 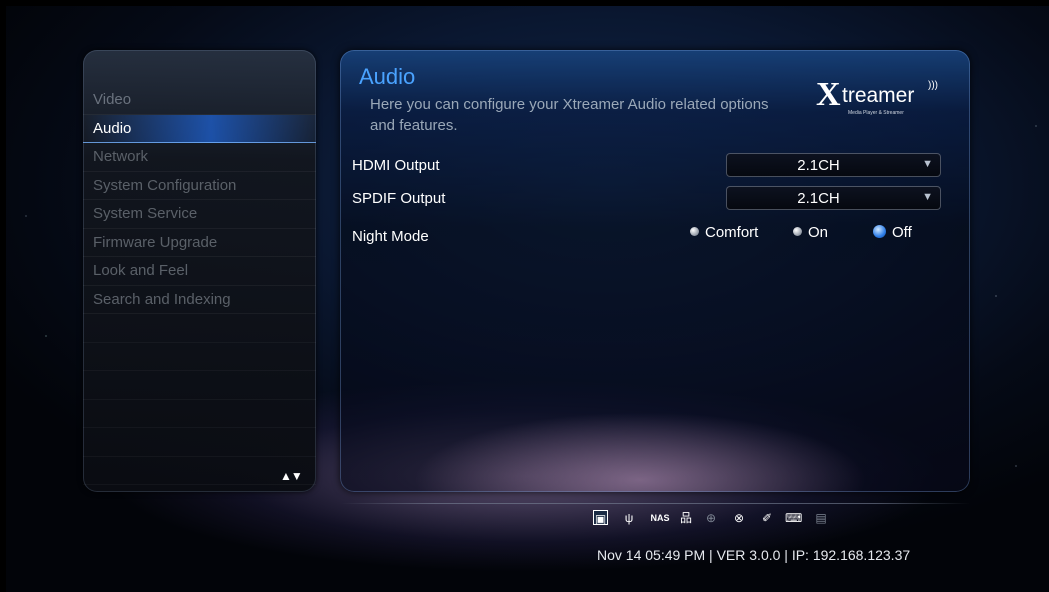 I want to click on night-mode-on-radio: On, so click(x=810, y=232).